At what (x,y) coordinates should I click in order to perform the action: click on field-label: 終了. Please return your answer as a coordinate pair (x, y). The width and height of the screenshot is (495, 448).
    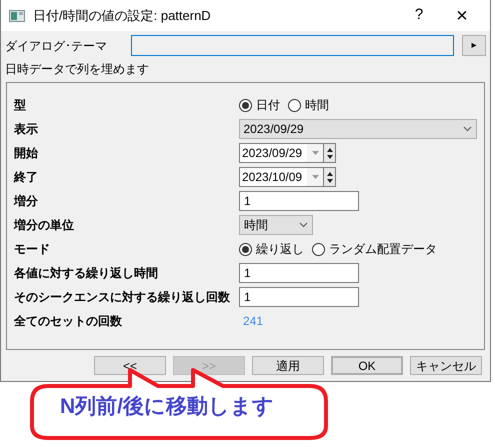
    Looking at the image, I should click on (26, 177).